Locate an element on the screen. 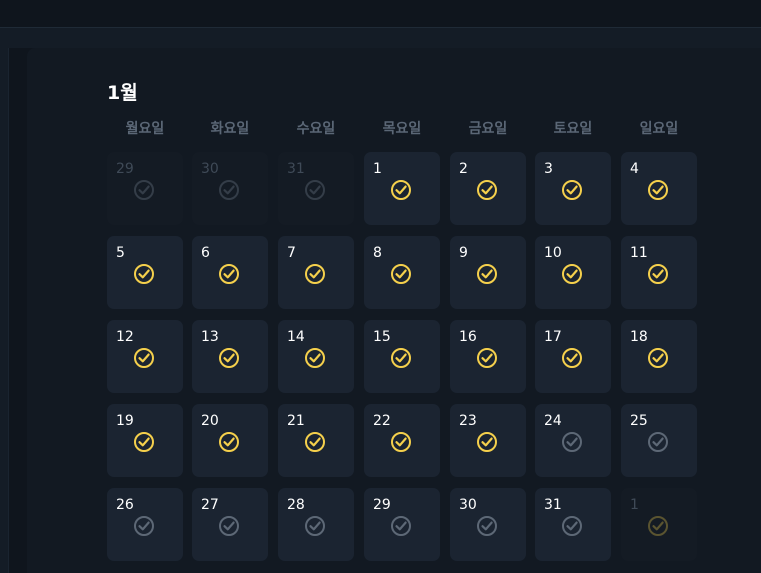 The height and width of the screenshot is (573, 761). day-number: 7 is located at coordinates (291, 253).